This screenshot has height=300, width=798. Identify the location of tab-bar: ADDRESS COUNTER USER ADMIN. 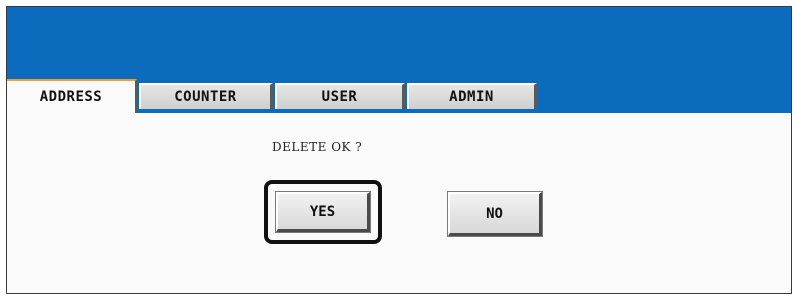
(399, 96).